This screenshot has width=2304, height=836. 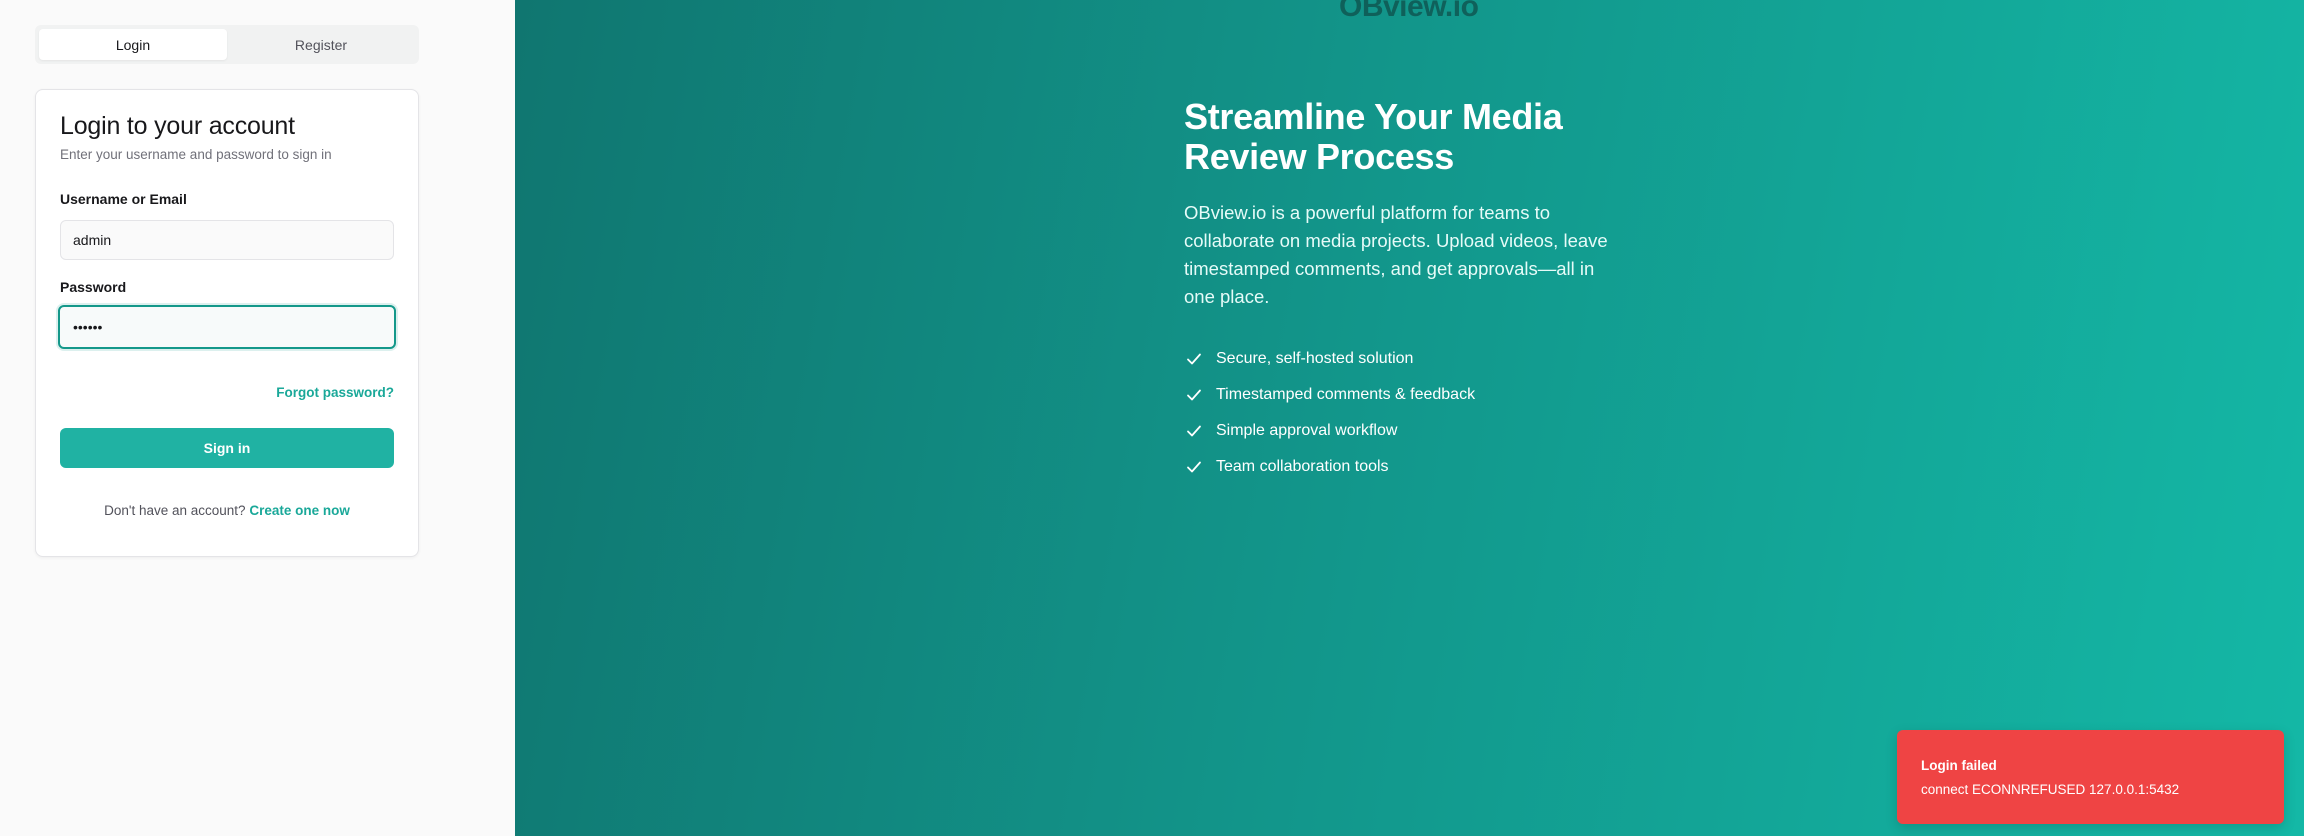 What do you see at coordinates (227, 240) in the screenshot?
I see `username-field` at bounding box center [227, 240].